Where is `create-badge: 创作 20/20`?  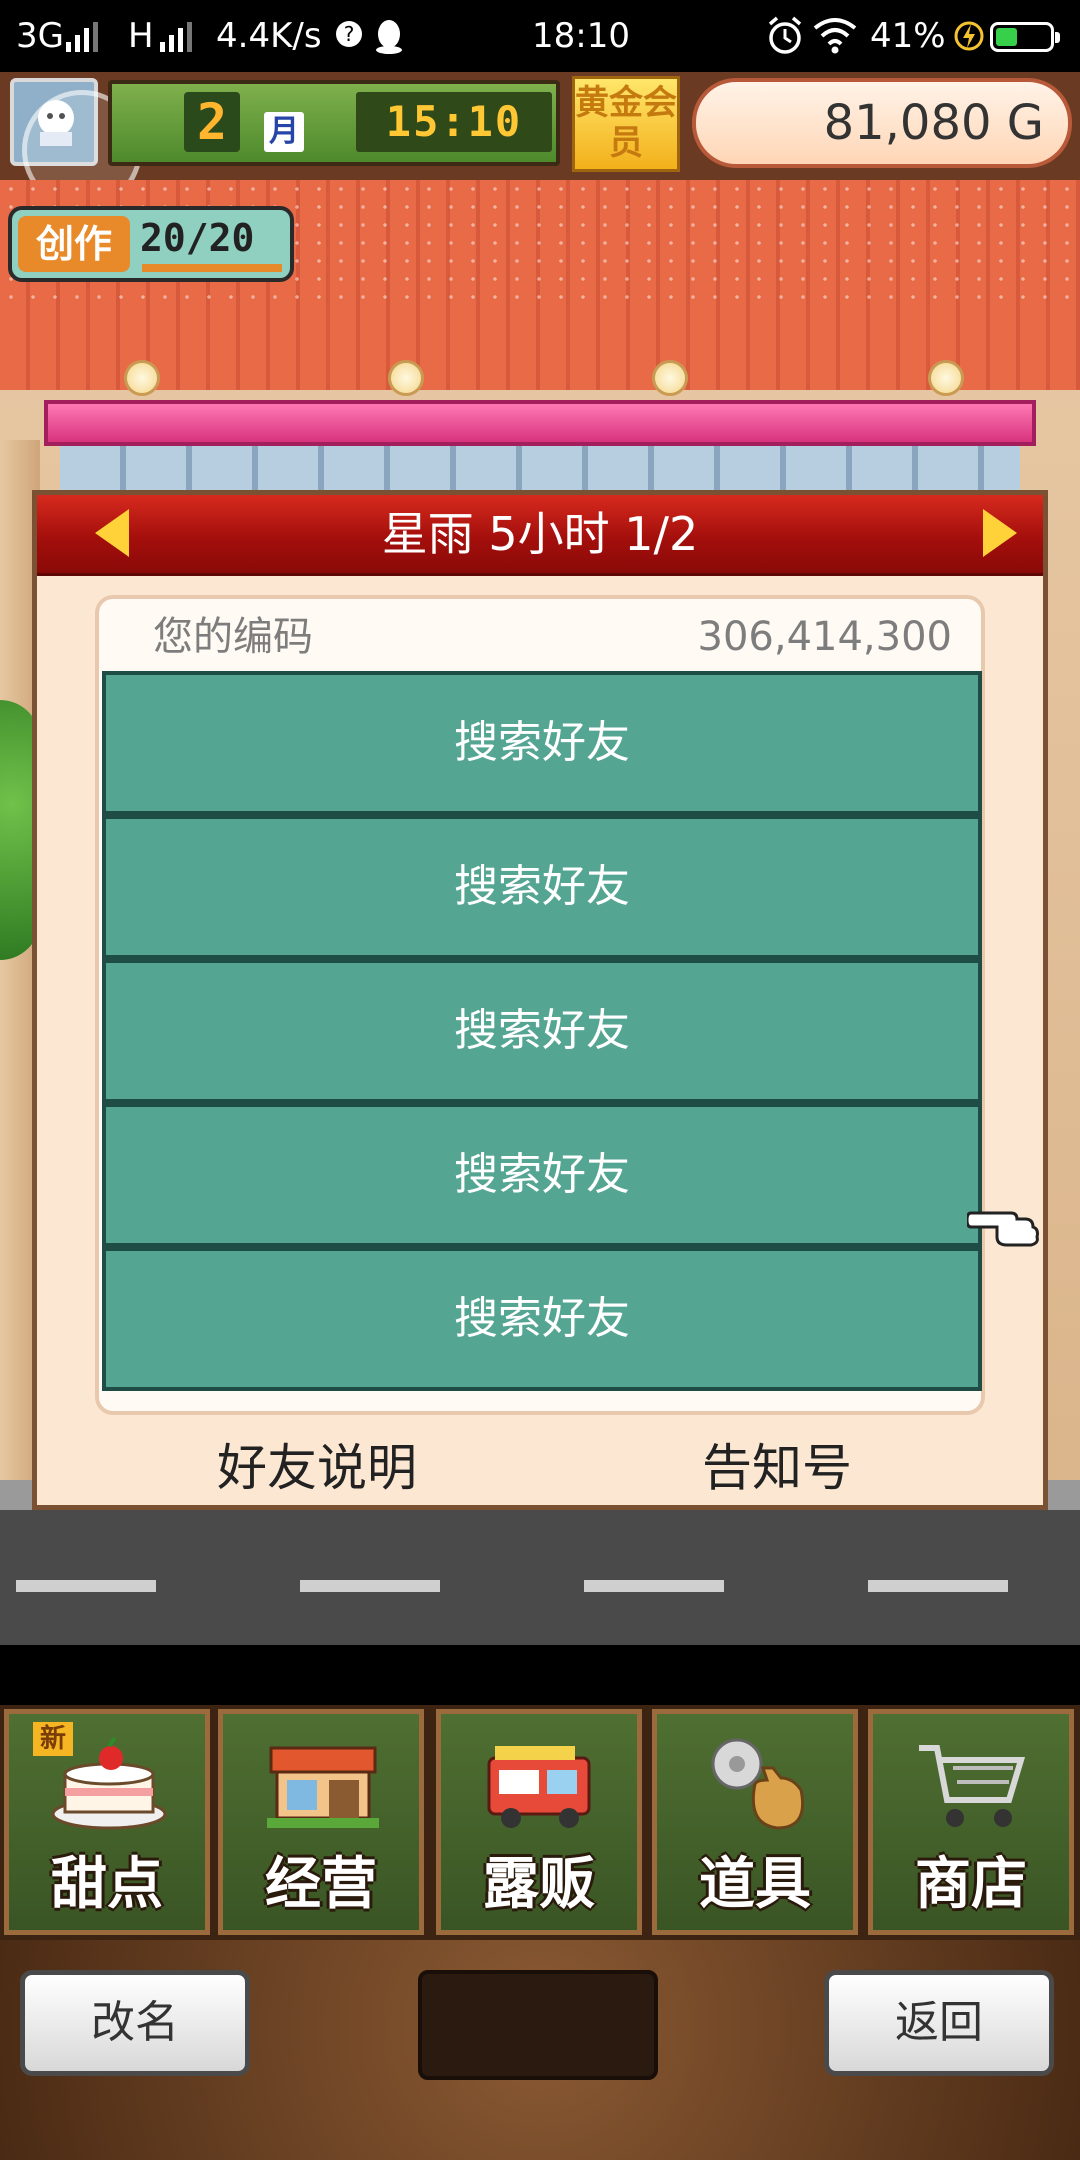 create-badge: 创作 20/20 is located at coordinates (151, 244).